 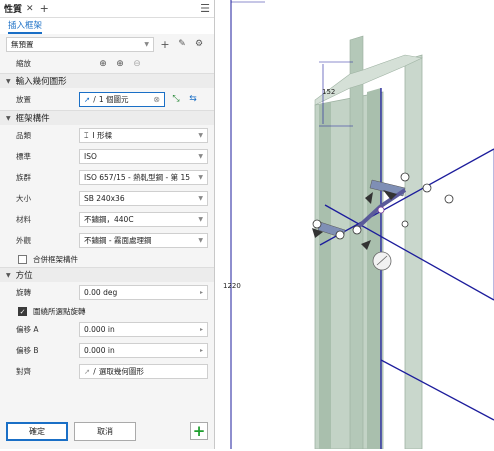 What do you see at coordinates (102, 135) in the screenshot?
I see `category-value: I 形樑` at bounding box center [102, 135].